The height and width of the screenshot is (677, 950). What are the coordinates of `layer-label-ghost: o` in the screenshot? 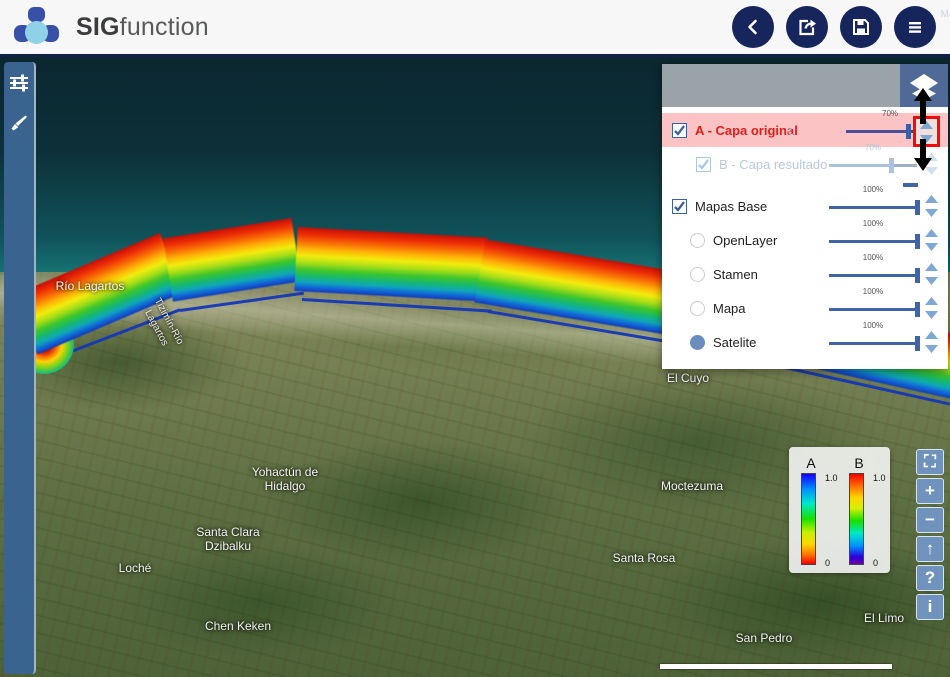 It's located at (791, 130).